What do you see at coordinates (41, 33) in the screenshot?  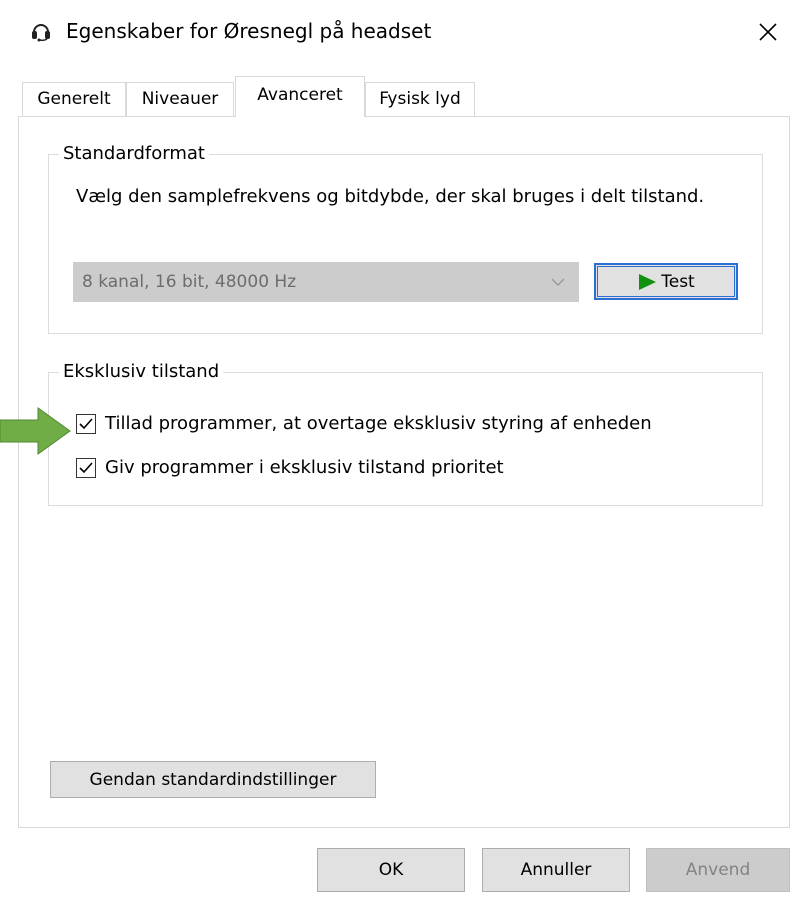 I see `headset-icon` at bounding box center [41, 33].